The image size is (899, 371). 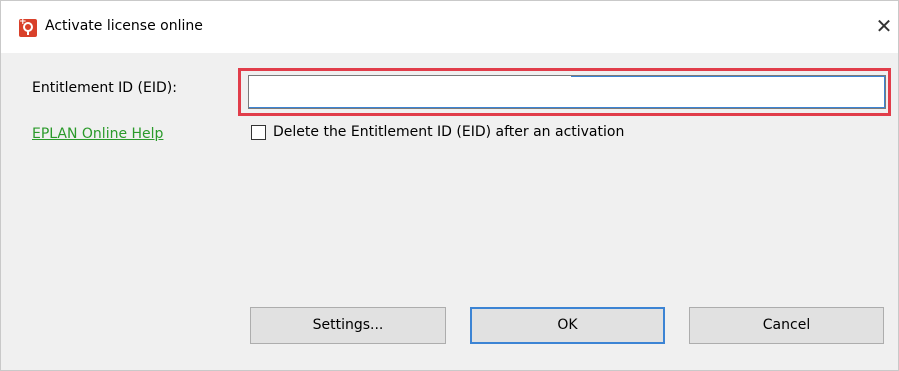 What do you see at coordinates (97, 134) in the screenshot?
I see `online-help-link: EPLAN Online Help` at bounding box center [97, 134].